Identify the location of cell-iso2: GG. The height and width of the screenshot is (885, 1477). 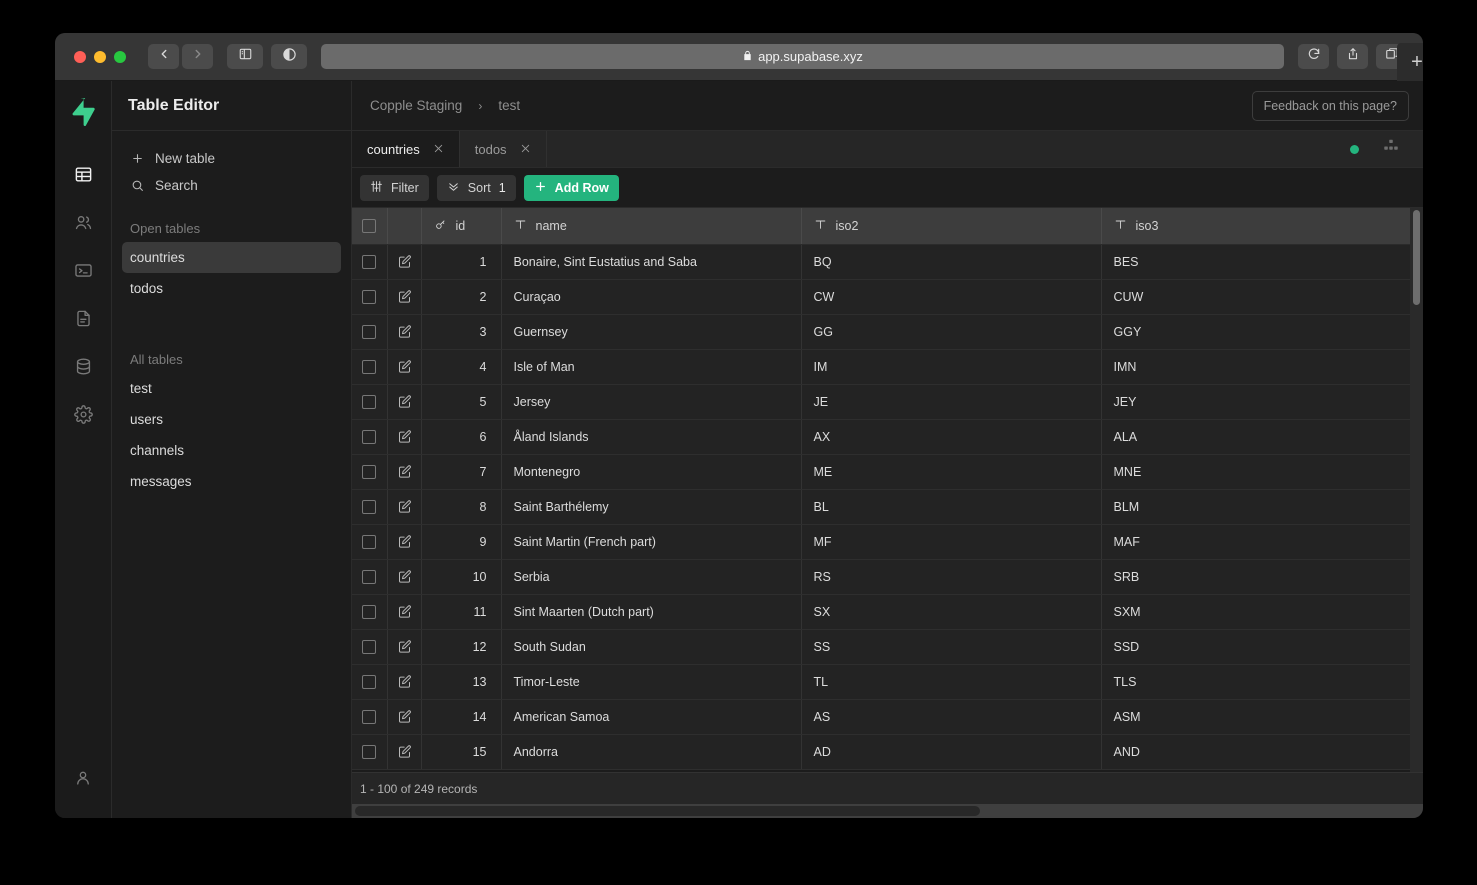
(951, 332).